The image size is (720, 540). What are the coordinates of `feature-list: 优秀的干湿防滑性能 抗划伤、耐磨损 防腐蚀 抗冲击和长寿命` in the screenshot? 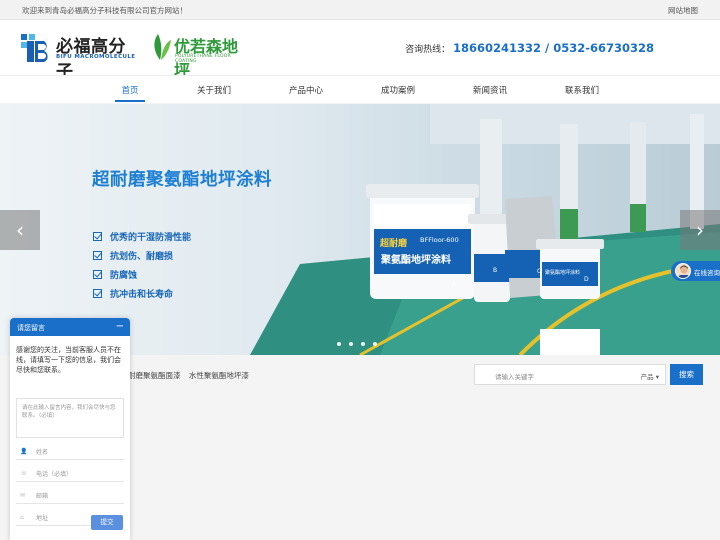 It's located at (142, 265).